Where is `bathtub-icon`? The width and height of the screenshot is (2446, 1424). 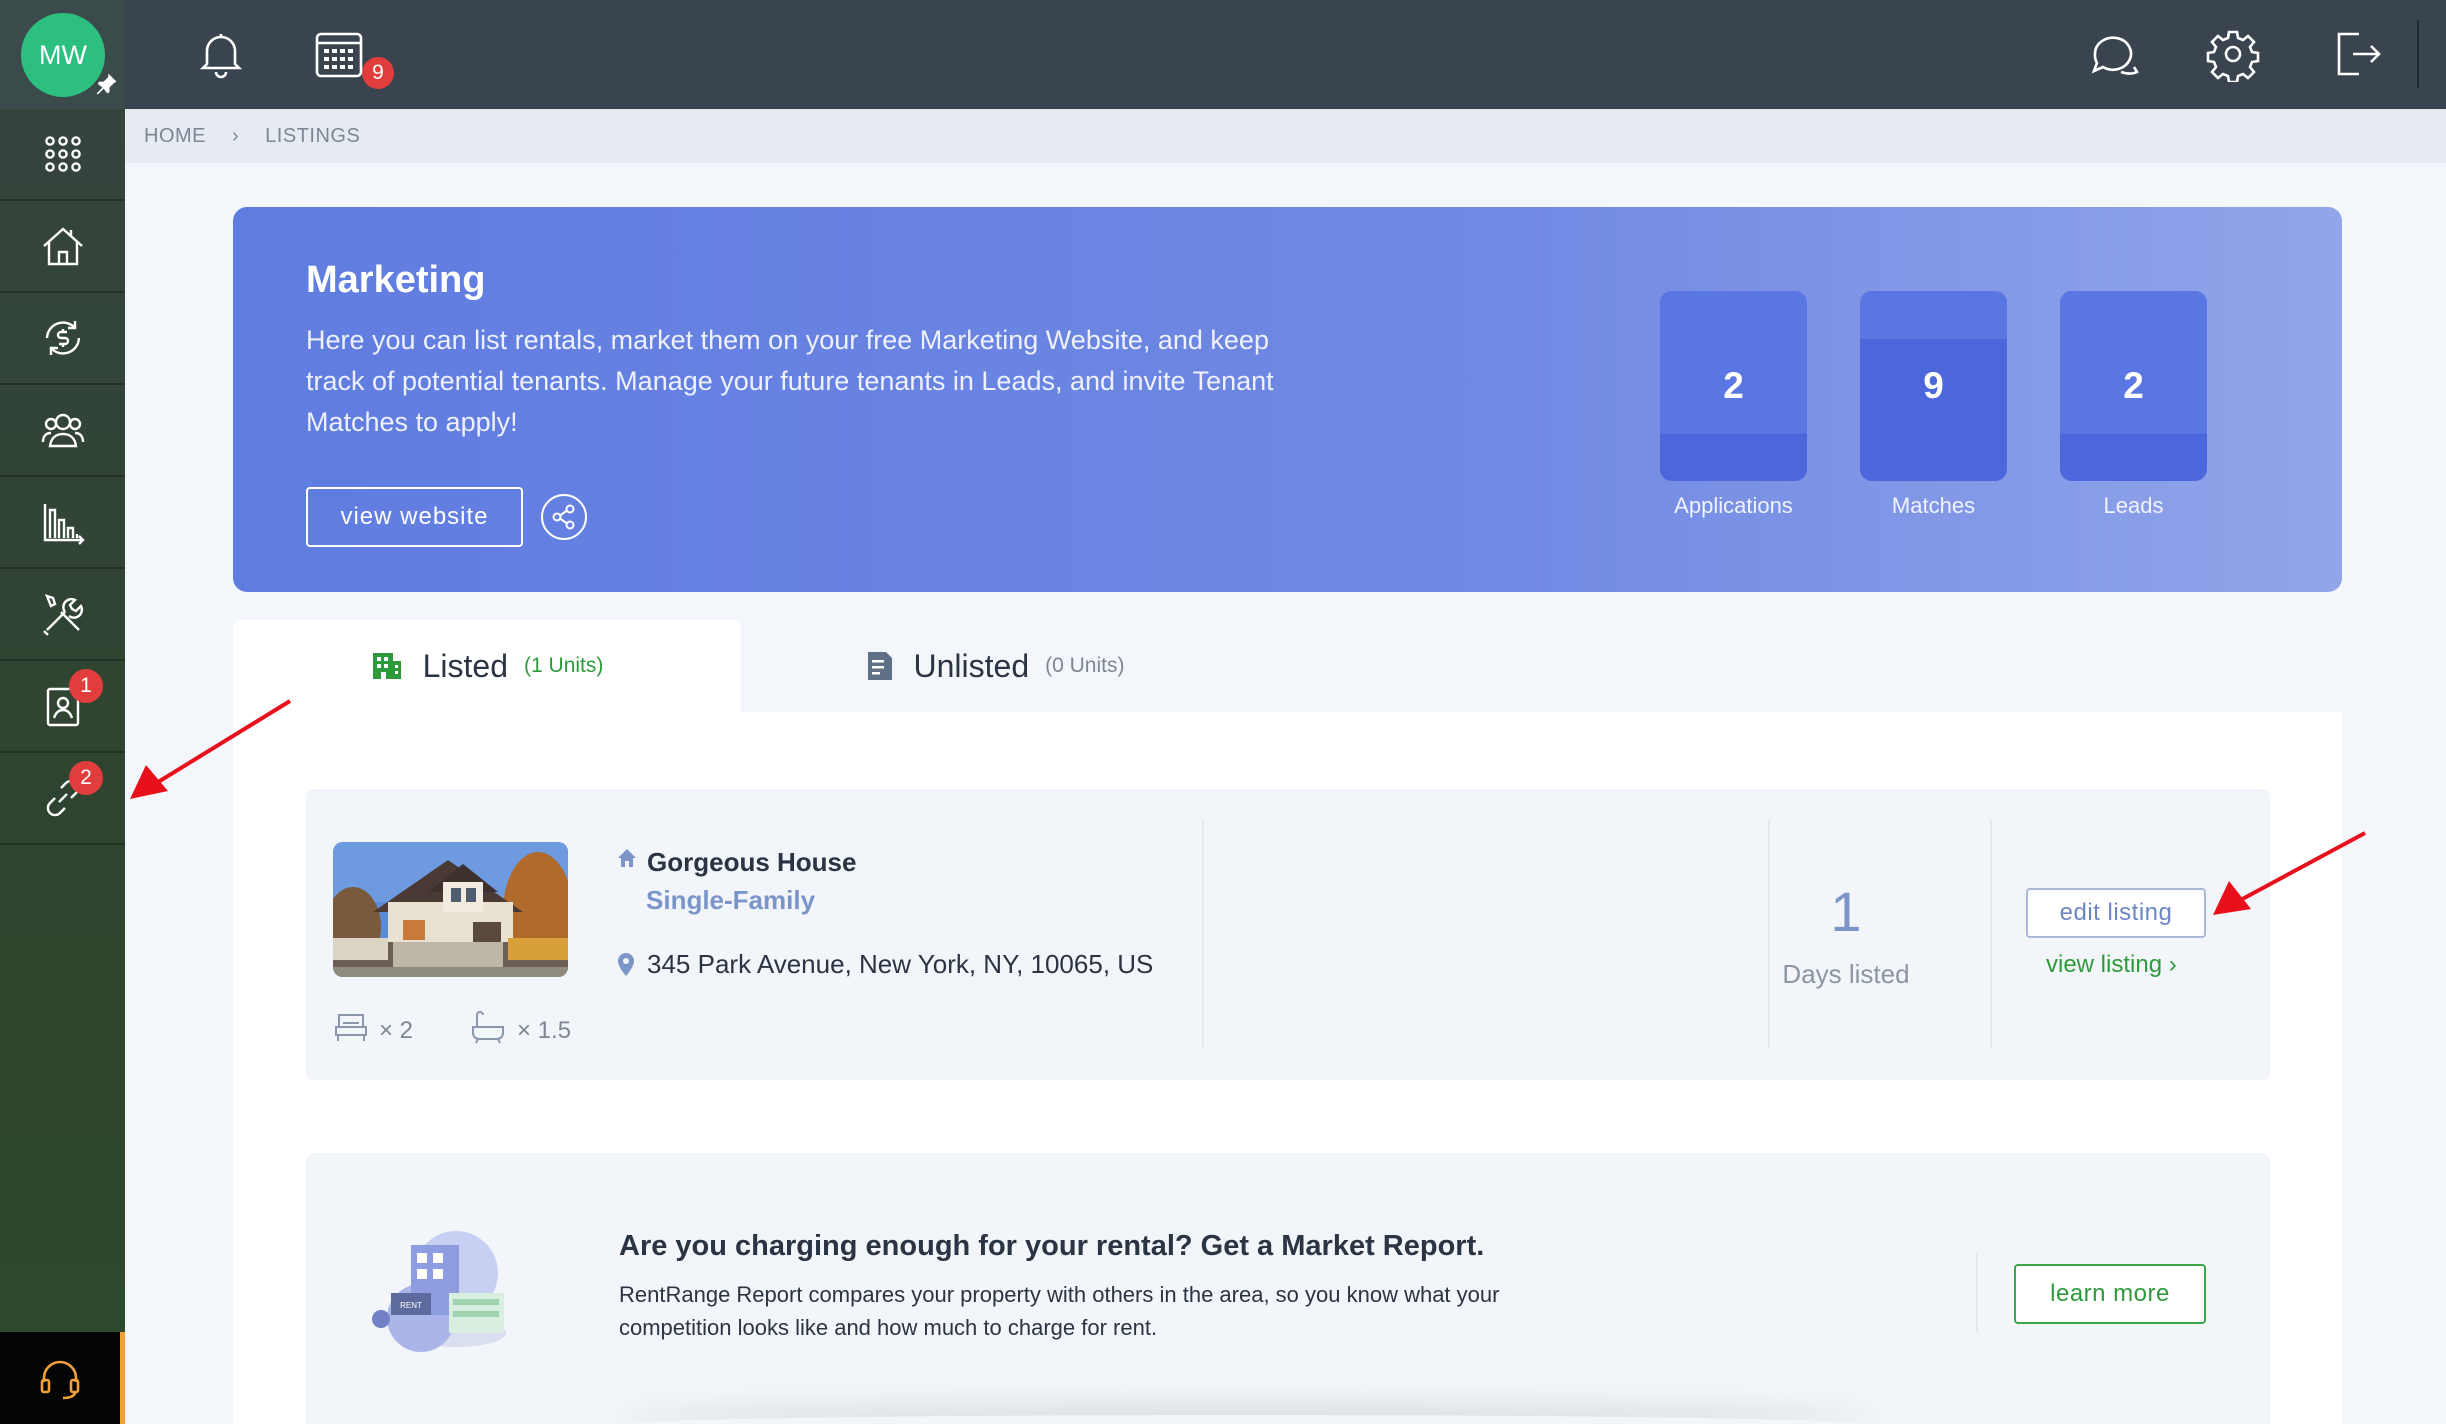
bathtub-icon is located at coordinates (488, 1027).